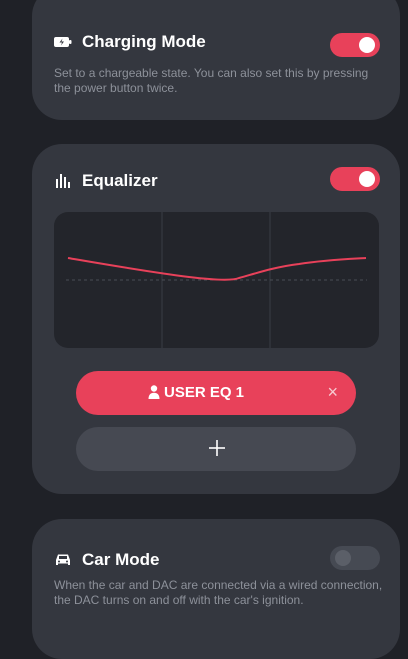 The width and height of the screenshot is (408, 659). I want to click on equalizer-header: Equalizer, so click(106, 181).